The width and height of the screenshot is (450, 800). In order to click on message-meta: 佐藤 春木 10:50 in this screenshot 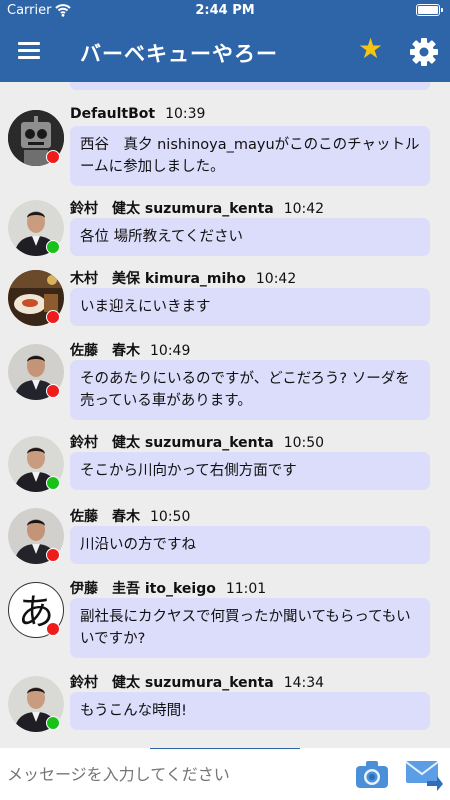, I will do `click(130, 516)`.